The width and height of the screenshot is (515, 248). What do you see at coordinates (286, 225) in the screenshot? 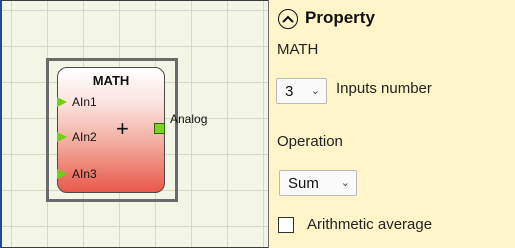
I see `arithmetic-average-checkbox` at bounding box center [286, 225].